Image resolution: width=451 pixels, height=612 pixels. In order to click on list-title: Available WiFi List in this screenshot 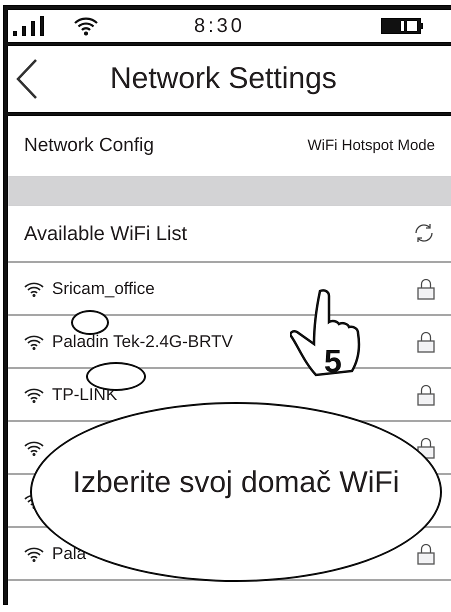, I will do `click(106, 234)`.